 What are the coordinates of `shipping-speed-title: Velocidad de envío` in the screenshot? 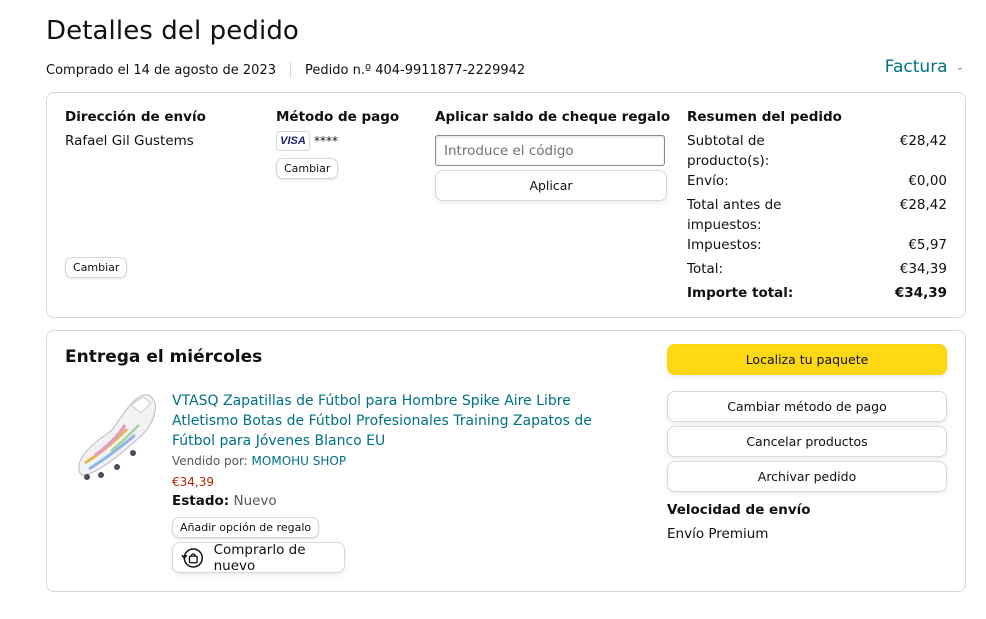 It's located at (739, 510).